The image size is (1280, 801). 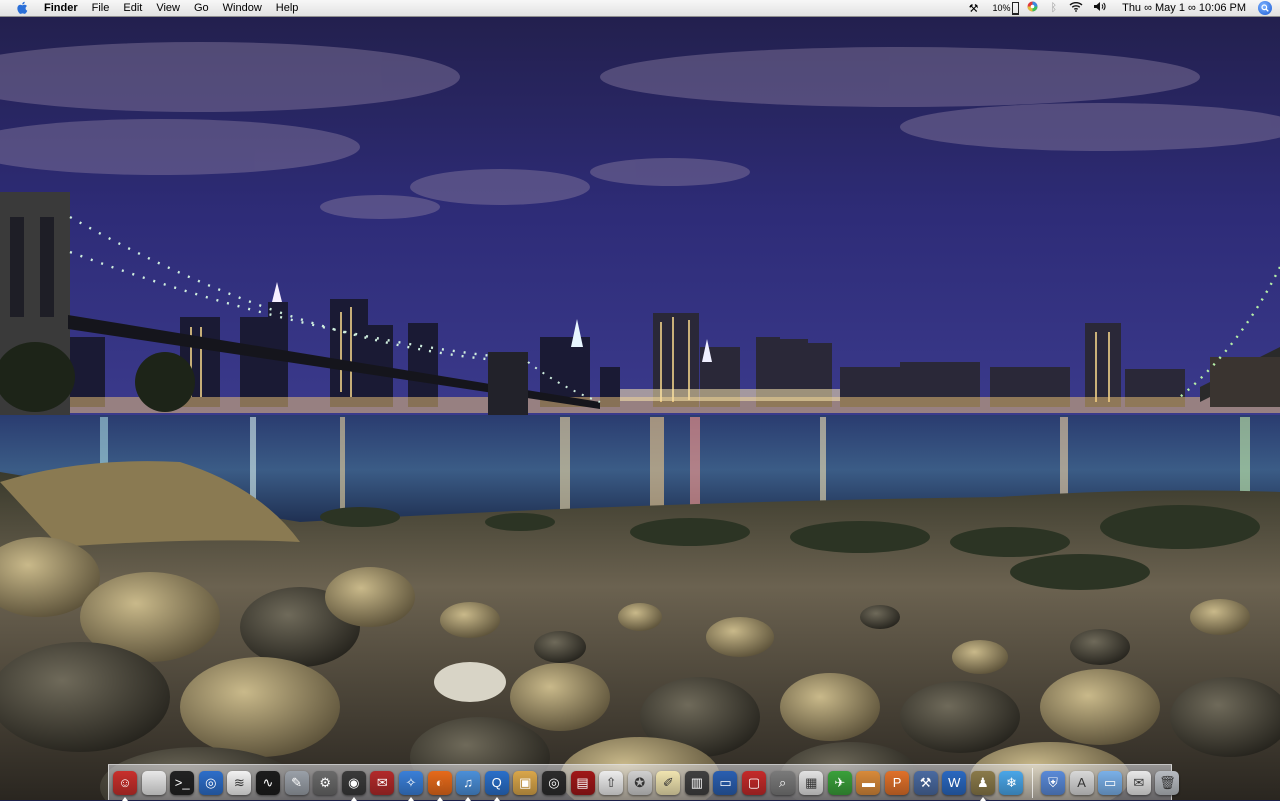 What do you see at coordinates (611, 782) in the screenshot?
I see `flickr-uploader-icon: ⇧` at bounding box center [611, 782].